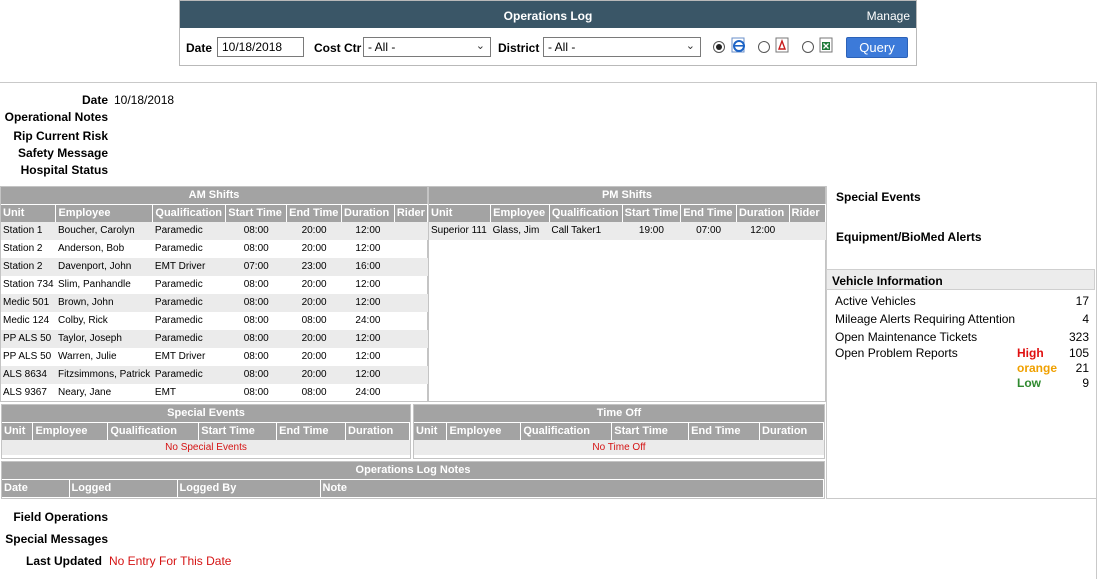 The height and width of the screenshot is (579, 1097). Describe the element at coordinates (1037, 368) in the screenshot. I see `problem-level-label: orange` at that location.